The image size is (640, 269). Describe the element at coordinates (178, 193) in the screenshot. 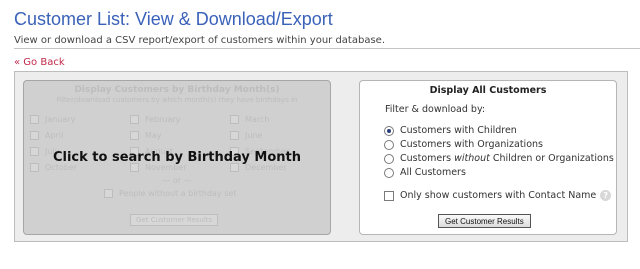

I see `no-birthday-label: People without a birthday set` at that location.